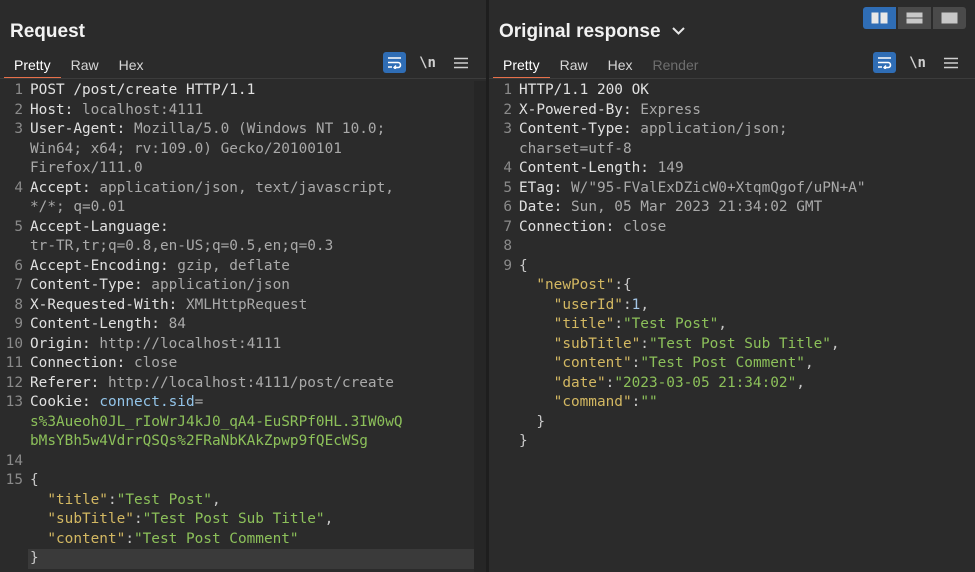  Describe the element at coordinates (182, 246) in the screenshot. I see `code-token: tr-TR,tr;q=0.8,en-US;q=0.5,en;q=0.3` at that location.